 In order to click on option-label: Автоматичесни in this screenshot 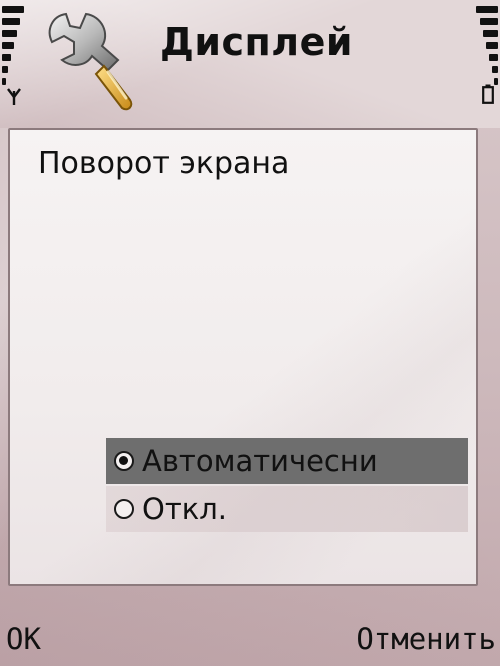, I will do `click(260, 461)`.